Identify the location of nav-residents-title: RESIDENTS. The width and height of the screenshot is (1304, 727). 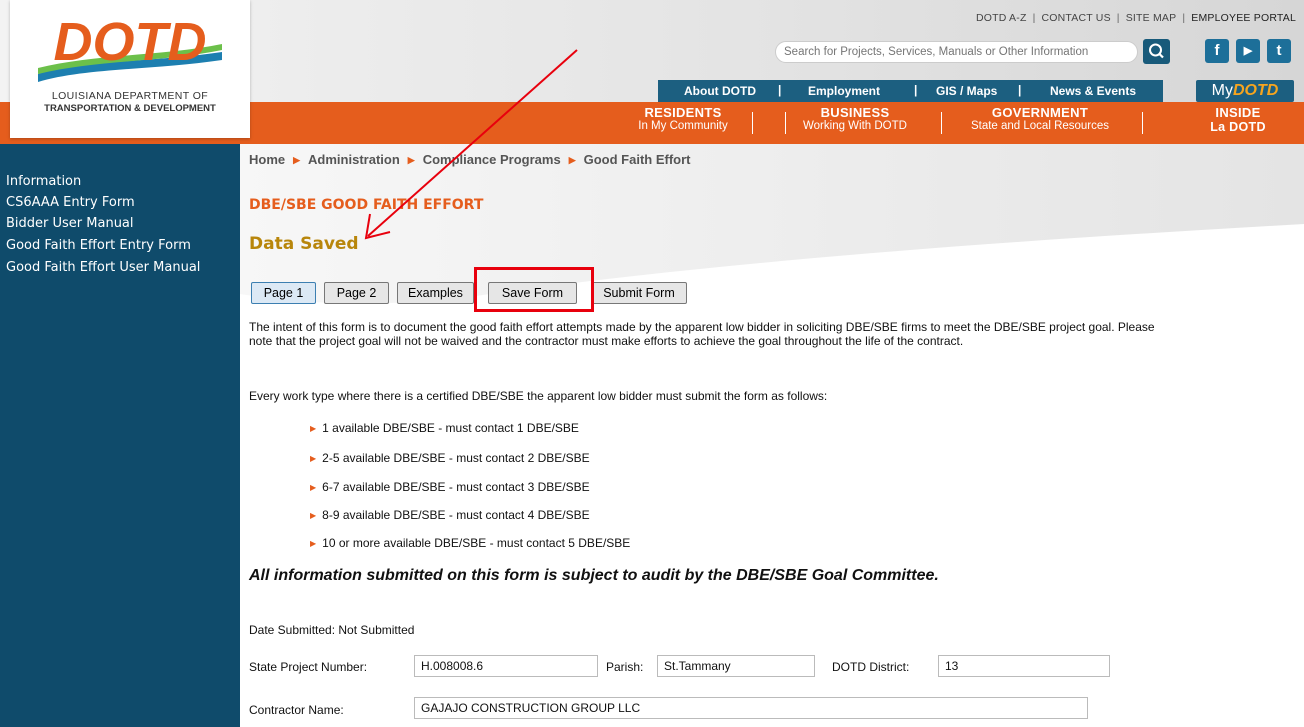
(683, 112).